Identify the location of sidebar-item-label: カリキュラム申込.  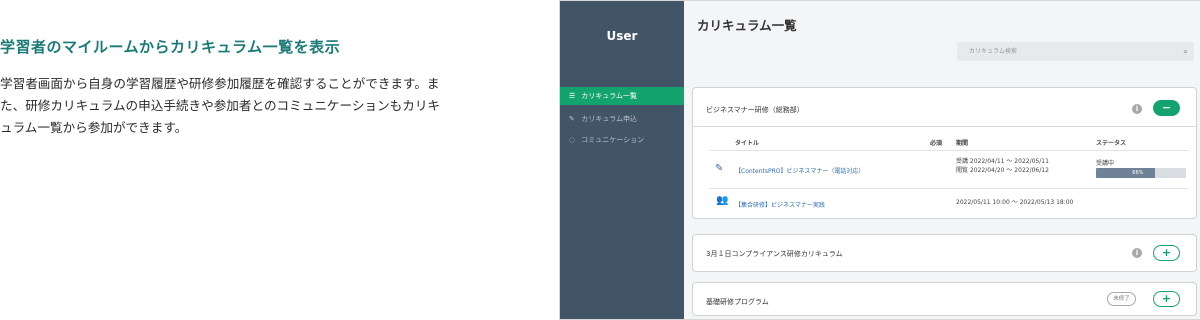
(609, 119).